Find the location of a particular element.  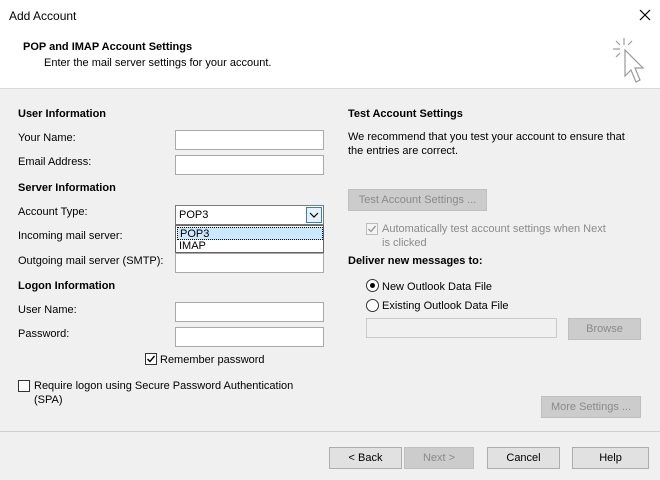

dropdown-option-pop3: POP3 is located at coordinates (250, 233).